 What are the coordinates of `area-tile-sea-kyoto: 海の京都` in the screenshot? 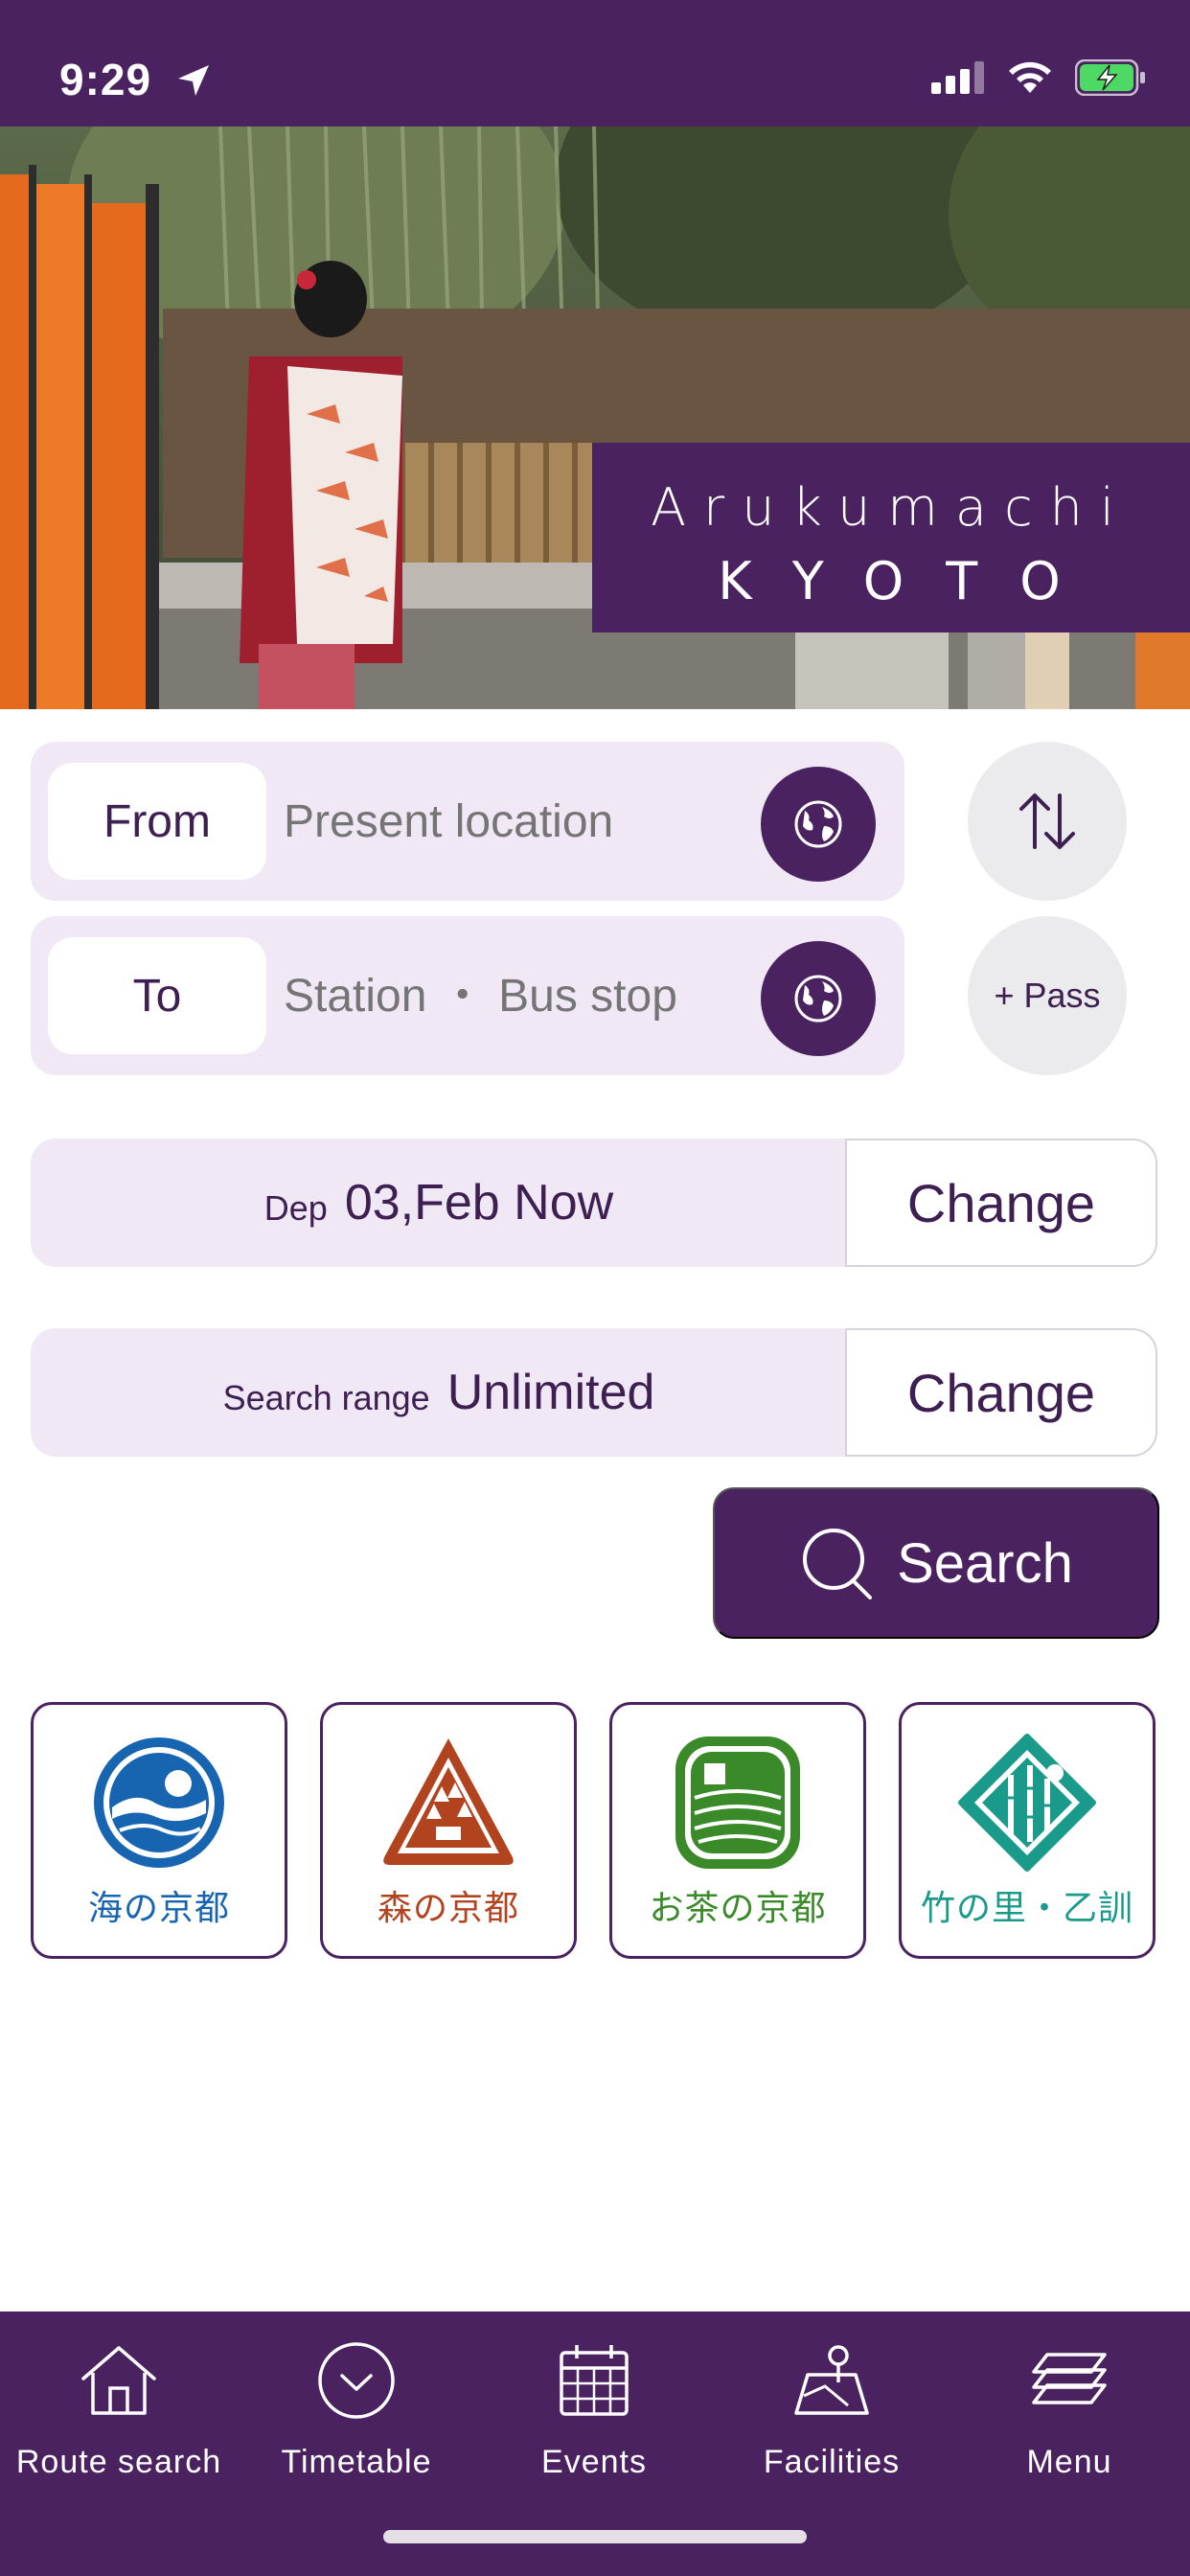 It's located at (159, 1830).